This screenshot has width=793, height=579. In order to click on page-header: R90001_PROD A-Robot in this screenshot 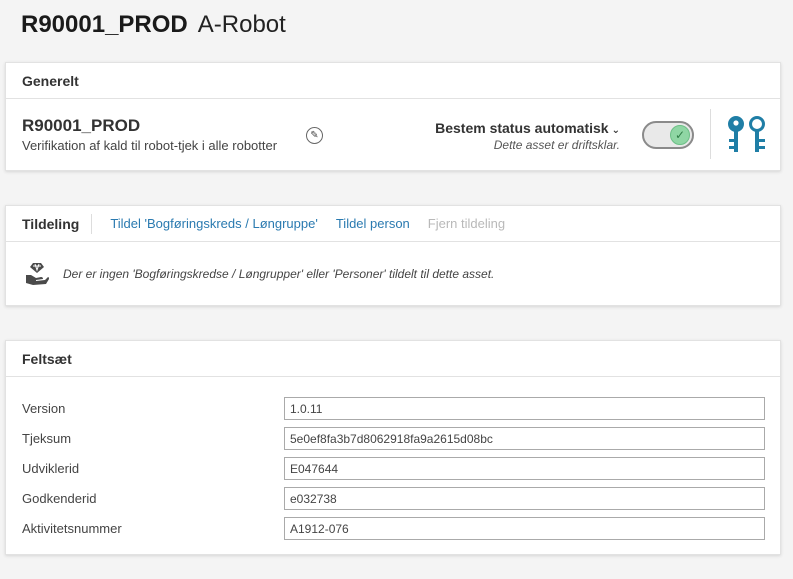, I will do `click(153, 25)`.